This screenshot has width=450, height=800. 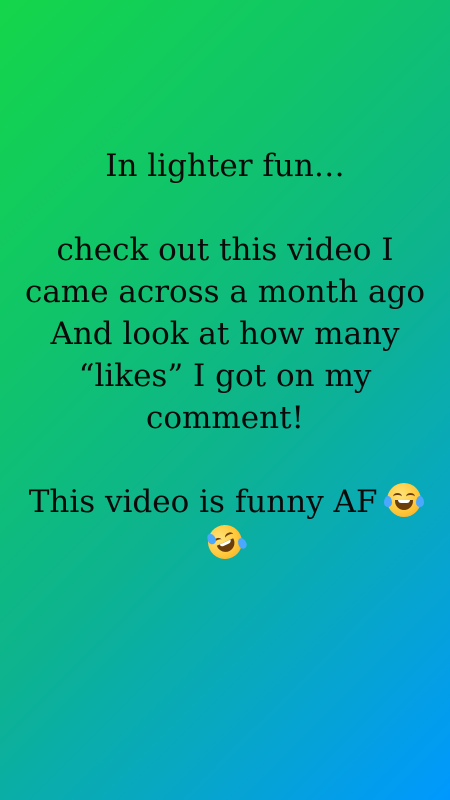 What do you see at coordinates (203, 502) in the screenshot?
I see `story-line-7: This video is funny AF` at bounding box center [203, 502].